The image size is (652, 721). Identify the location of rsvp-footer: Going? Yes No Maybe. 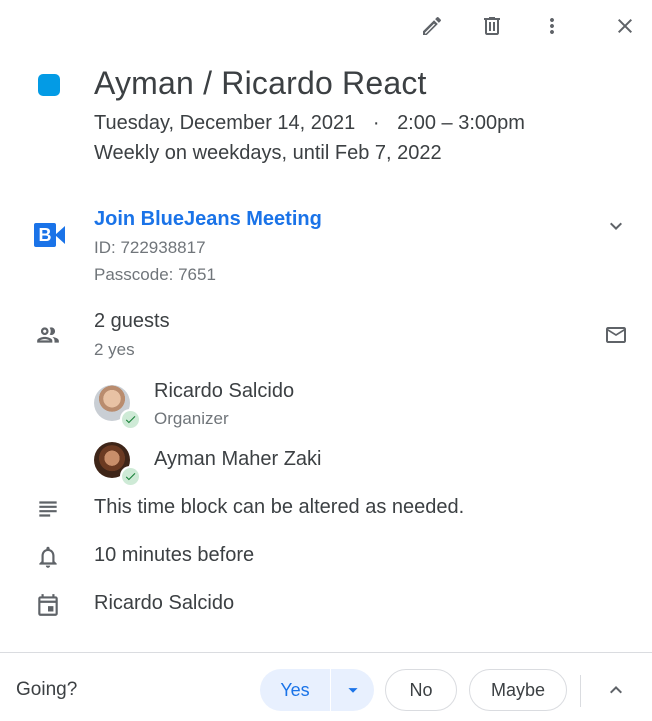
(326, 686).